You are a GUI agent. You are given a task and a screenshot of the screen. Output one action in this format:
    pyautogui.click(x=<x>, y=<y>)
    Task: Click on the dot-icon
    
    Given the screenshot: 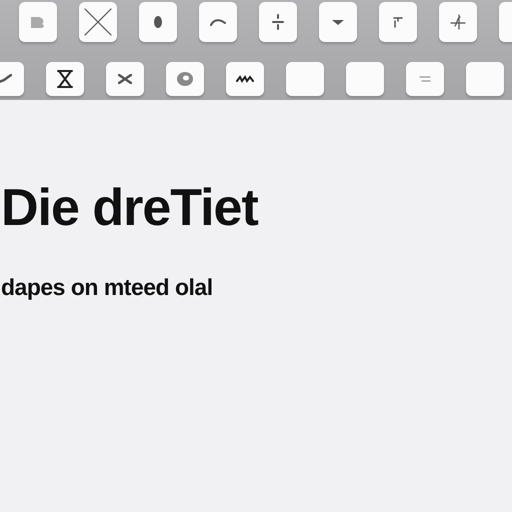 What is the action you would take?
    pyautogui.click(x=158, y=22)
    